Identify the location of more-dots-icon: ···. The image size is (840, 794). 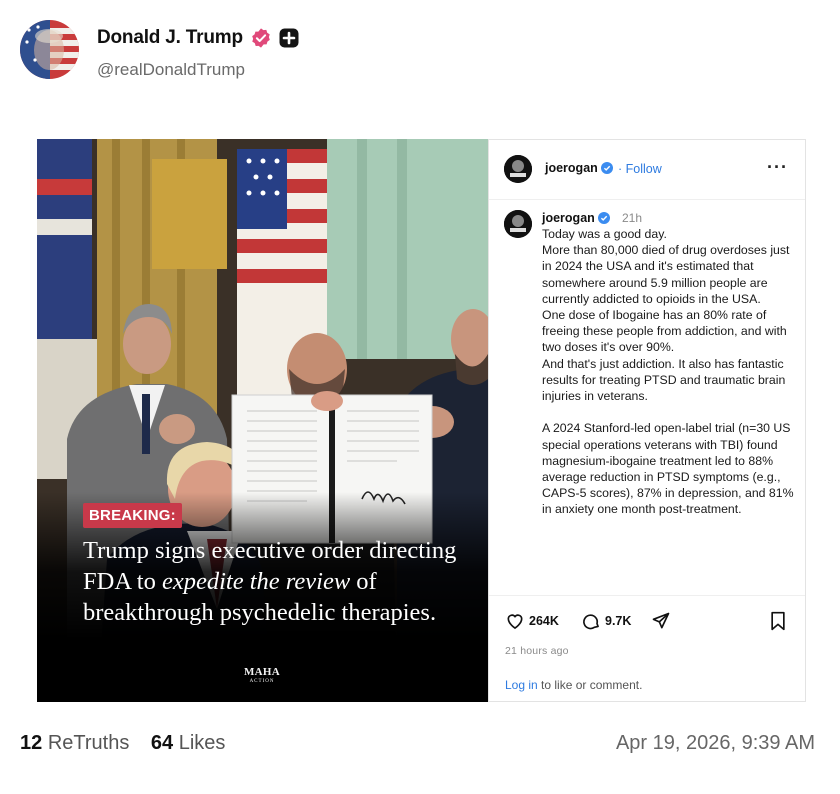
(777, 167).